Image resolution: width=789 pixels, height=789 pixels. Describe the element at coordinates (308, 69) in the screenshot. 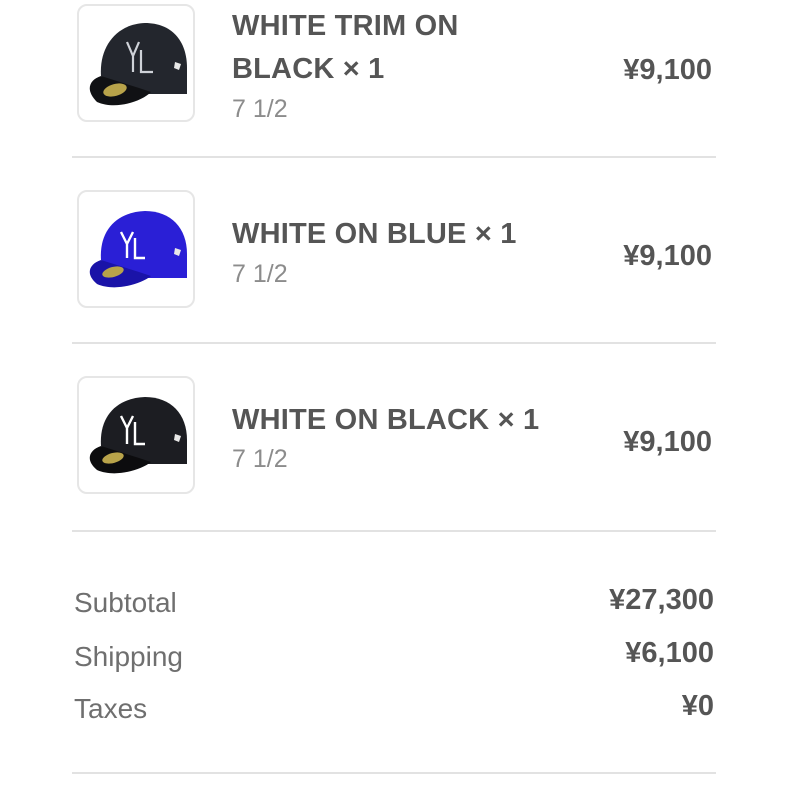

I see `item-title-line: BLACK × 1` at that location.